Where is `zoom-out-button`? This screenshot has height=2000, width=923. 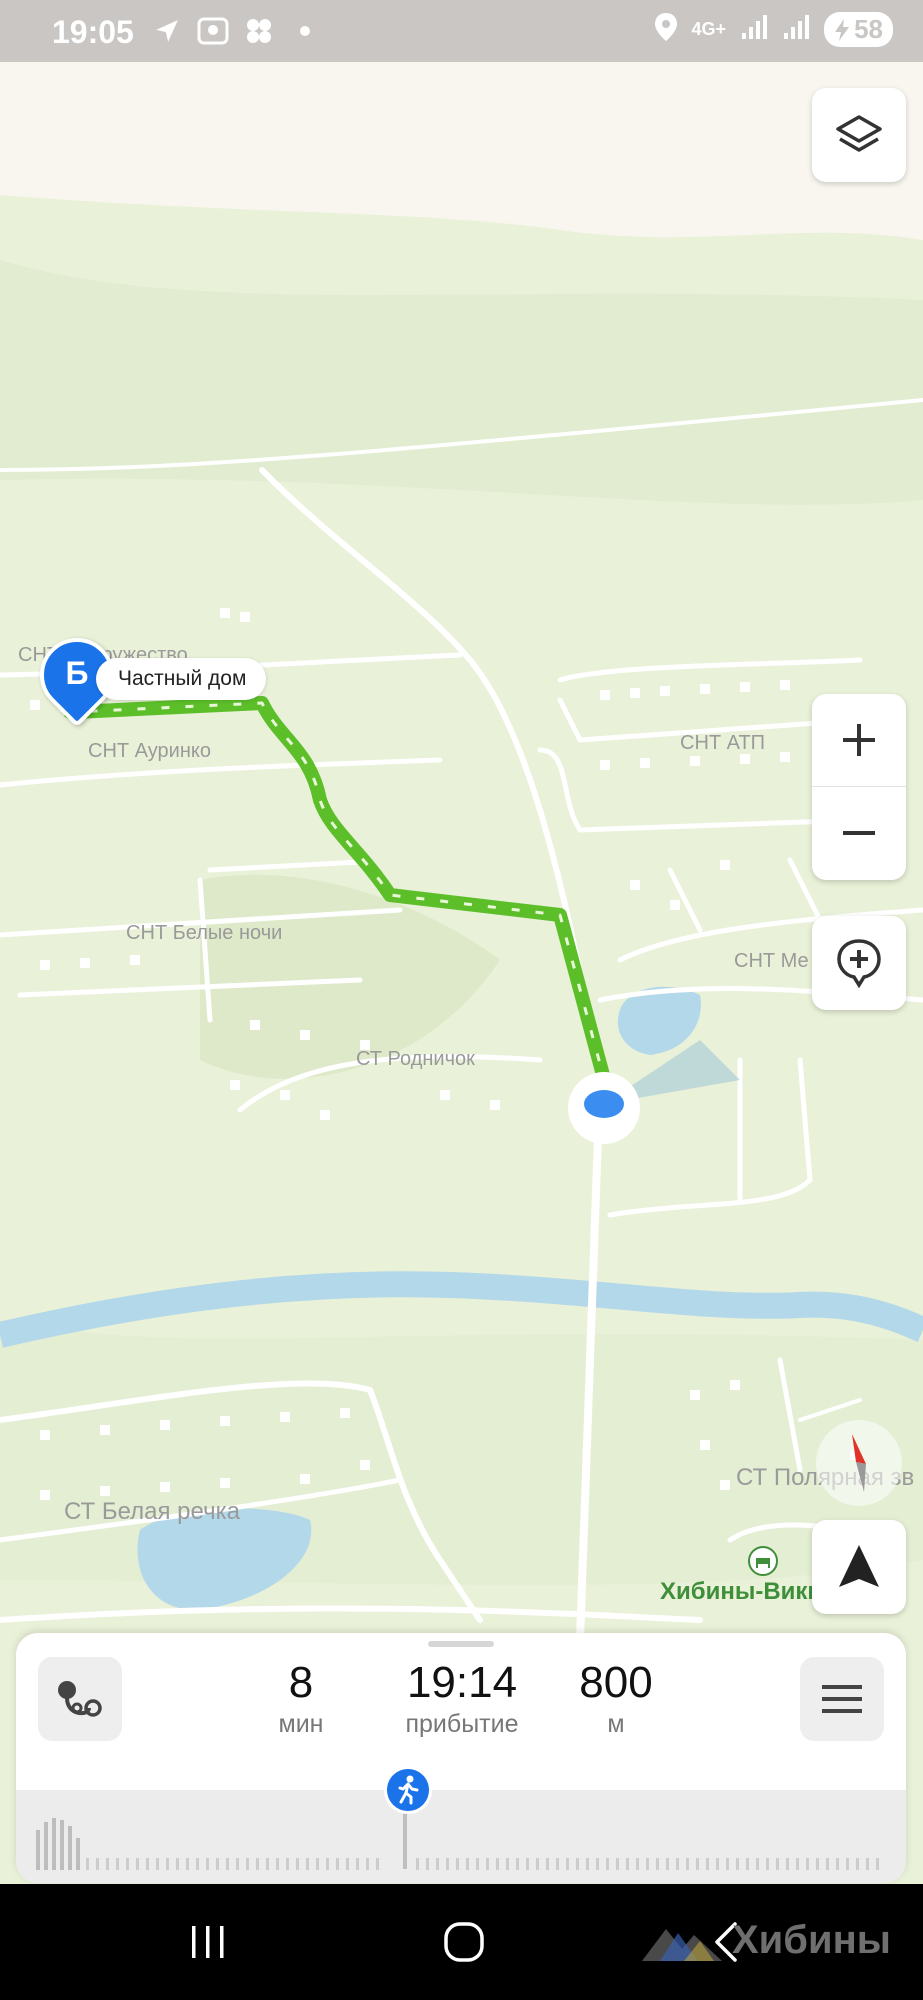
zoom-out-button is located at coordinates (859, 833).